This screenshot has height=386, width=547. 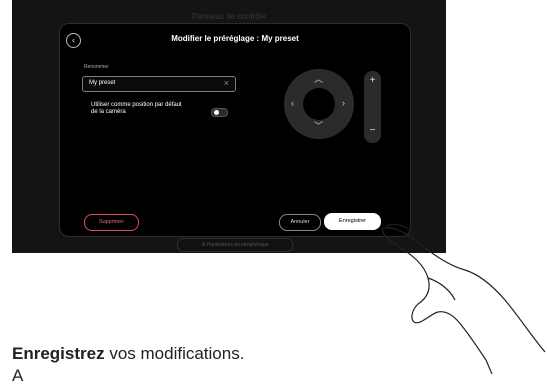 I want to click on instruction-caption-line2: A, so click(x=18, y=375).